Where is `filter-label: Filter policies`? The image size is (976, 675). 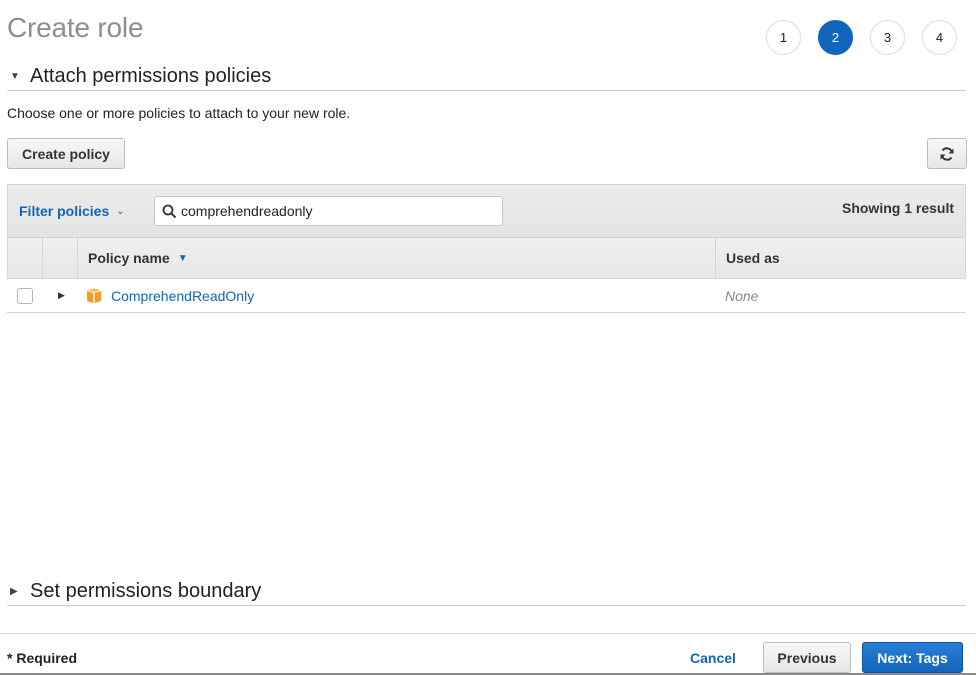 filter-label: Filter policies is located at coordinates (64, 211).